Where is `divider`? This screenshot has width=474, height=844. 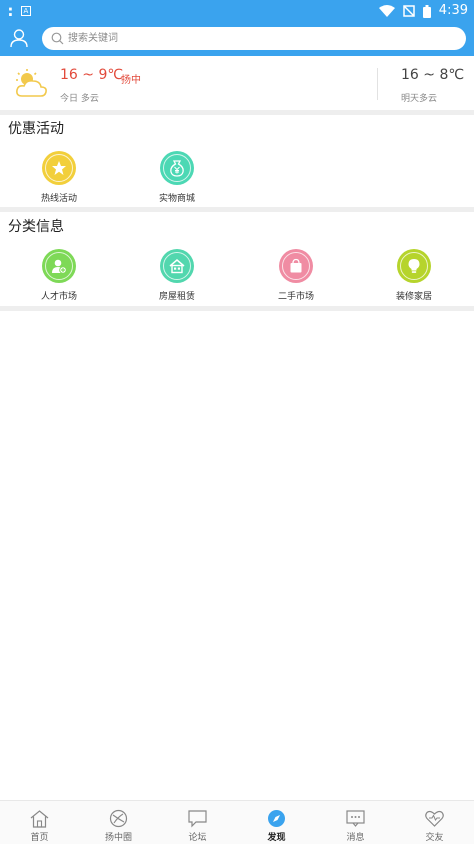 divider is located at coordinates (377, 84).